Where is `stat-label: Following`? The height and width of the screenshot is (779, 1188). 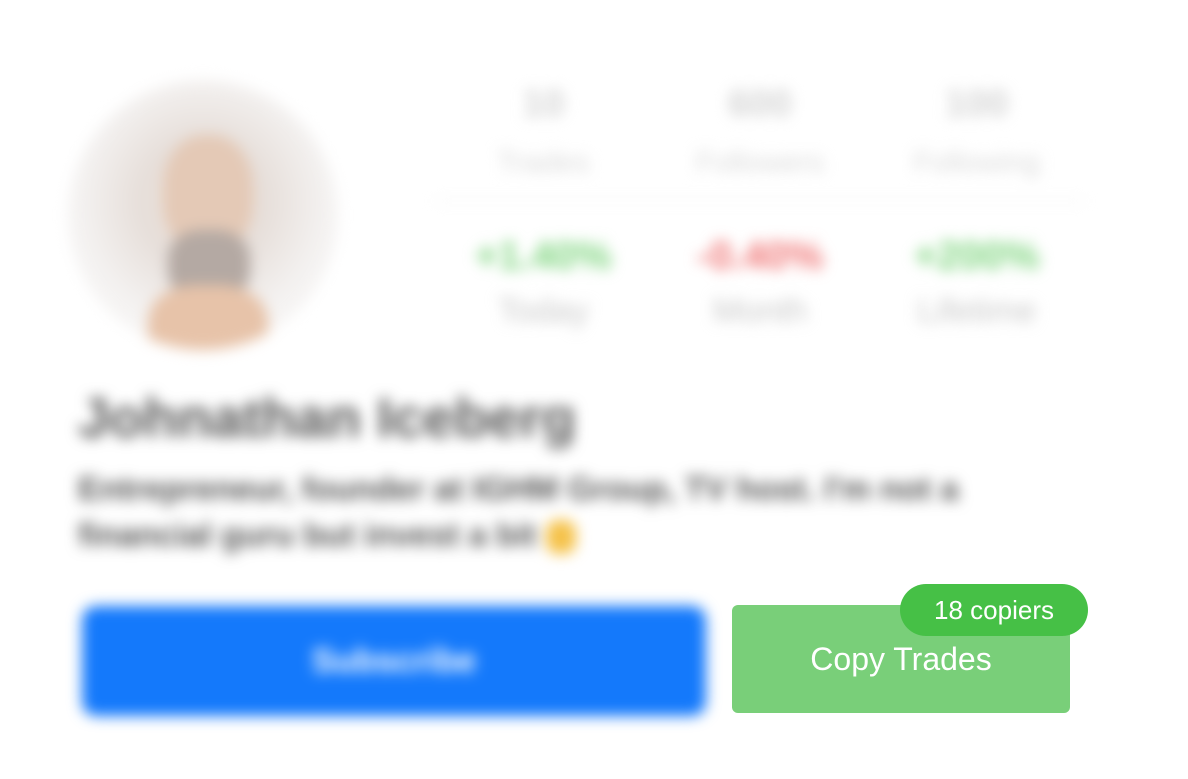 stat-label: Following is located at coordinates (977, 162).